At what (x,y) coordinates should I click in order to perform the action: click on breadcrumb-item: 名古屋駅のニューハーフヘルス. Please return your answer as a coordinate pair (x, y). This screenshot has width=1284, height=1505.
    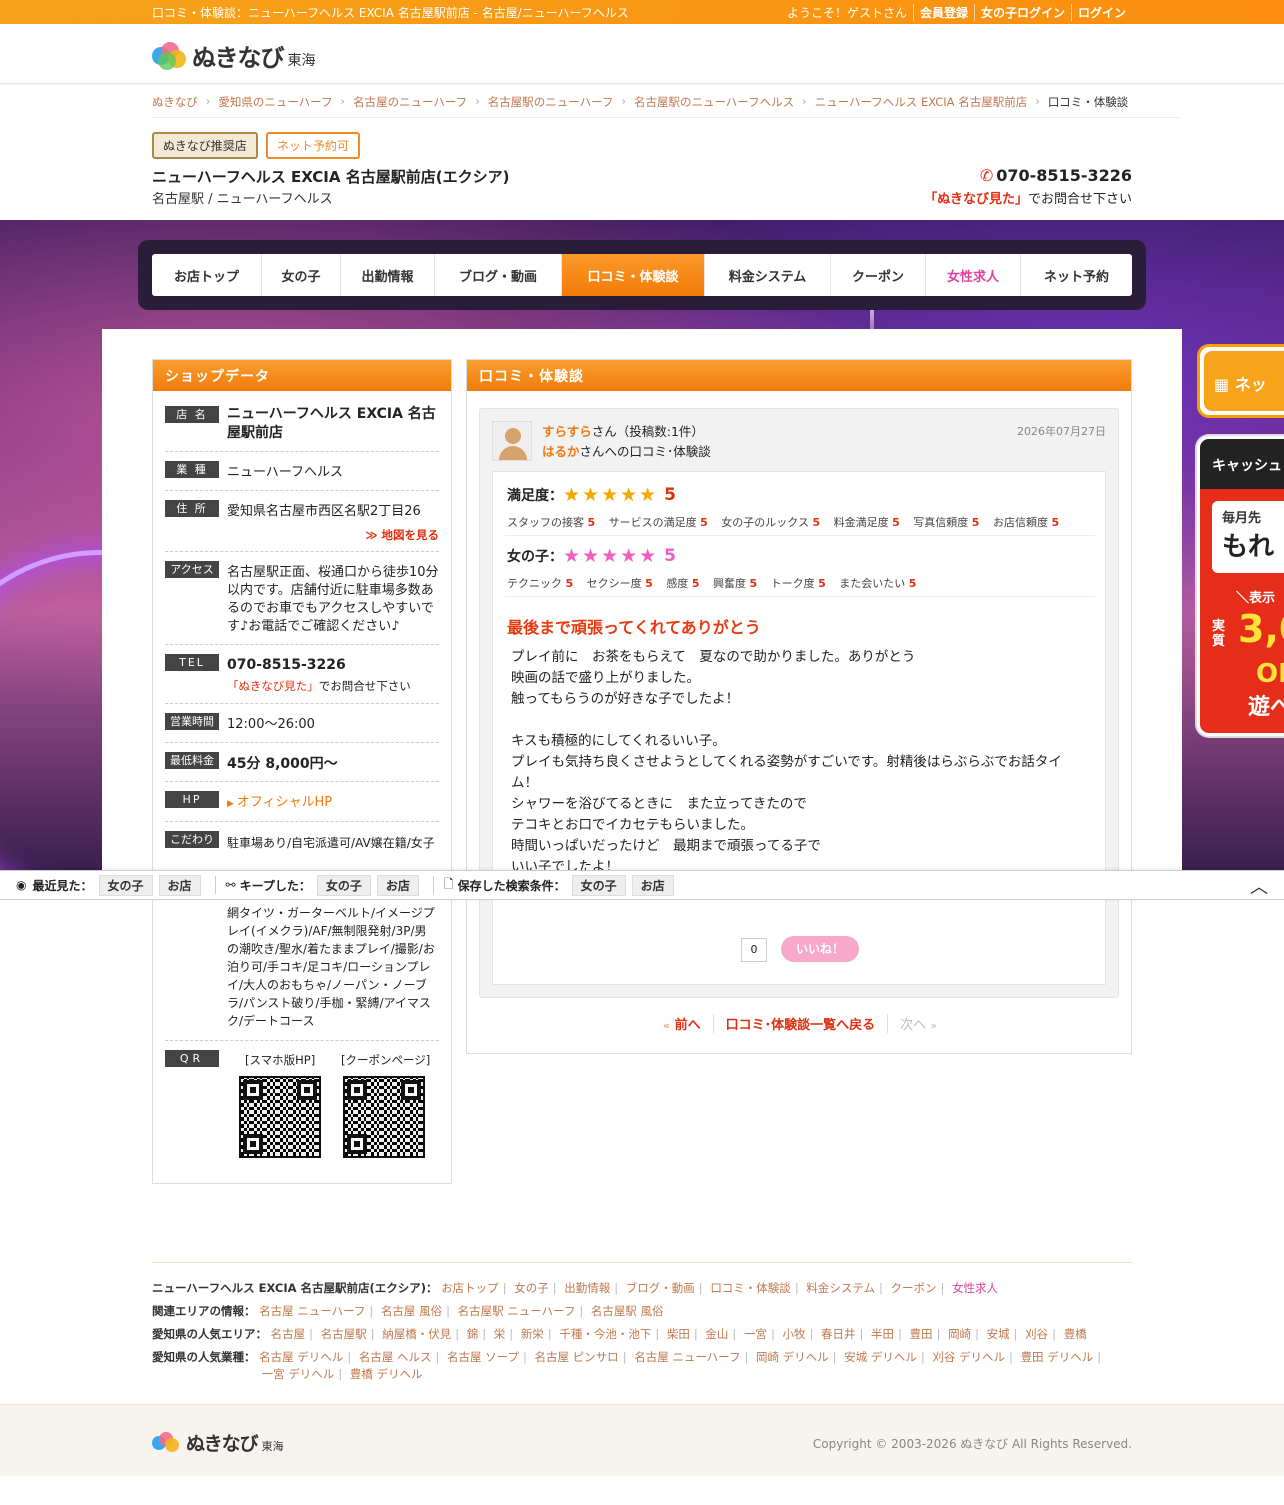
    Looking at the image, I should click on (714, 102).